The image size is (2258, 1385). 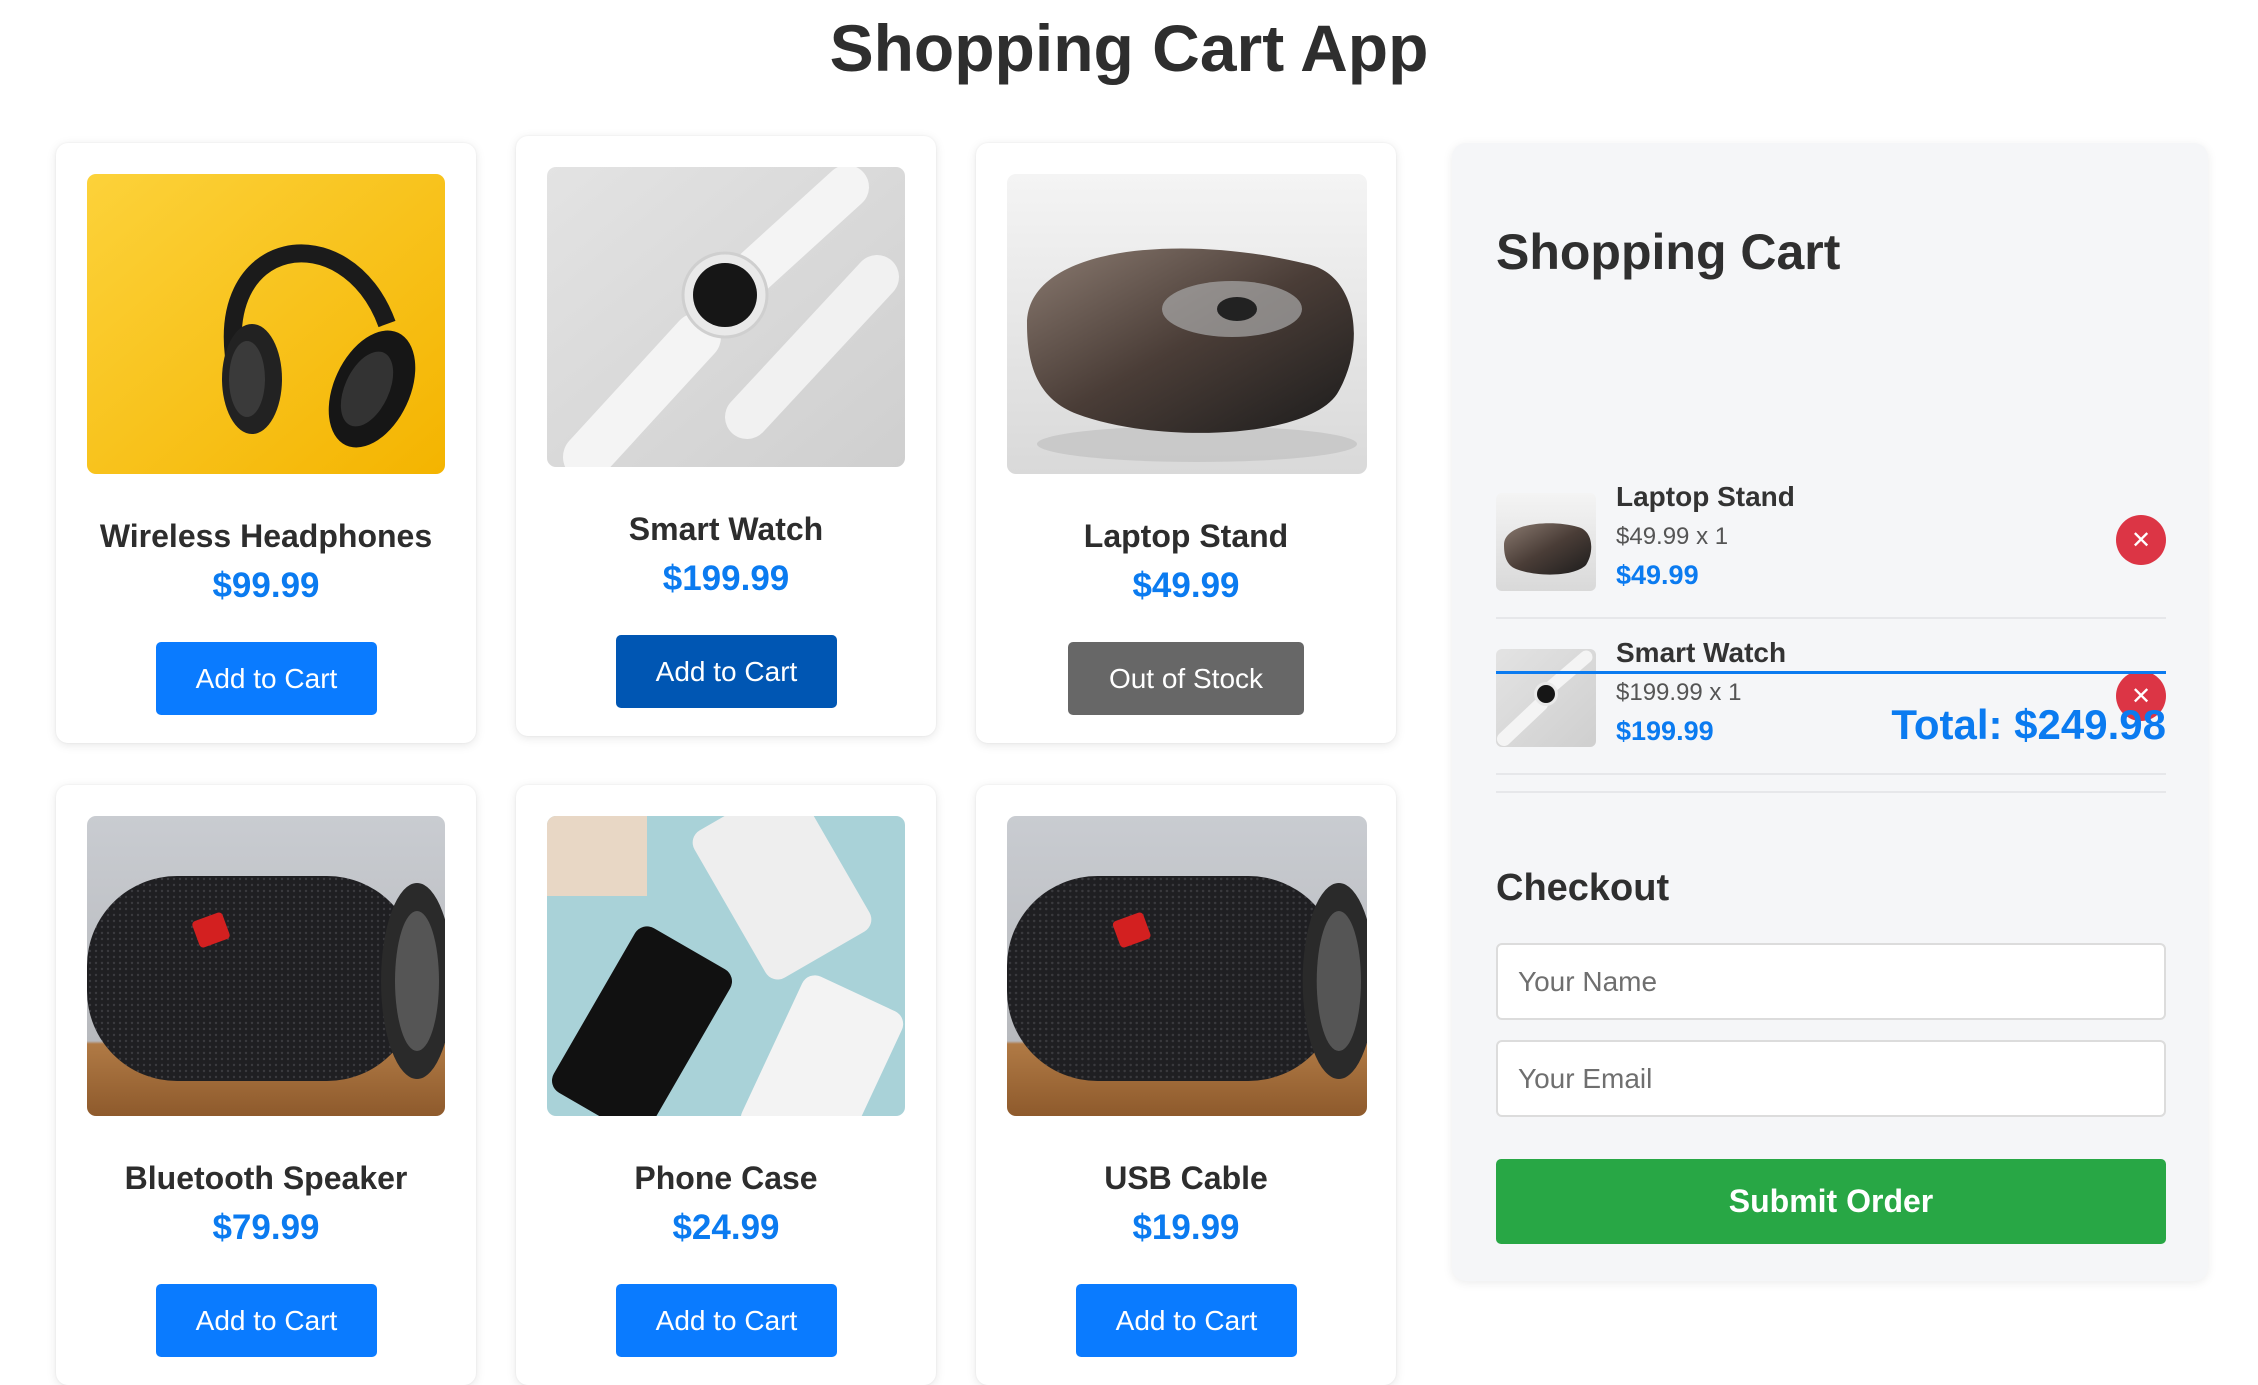 I want to click on email-field, so click(x=1831, y=1078).